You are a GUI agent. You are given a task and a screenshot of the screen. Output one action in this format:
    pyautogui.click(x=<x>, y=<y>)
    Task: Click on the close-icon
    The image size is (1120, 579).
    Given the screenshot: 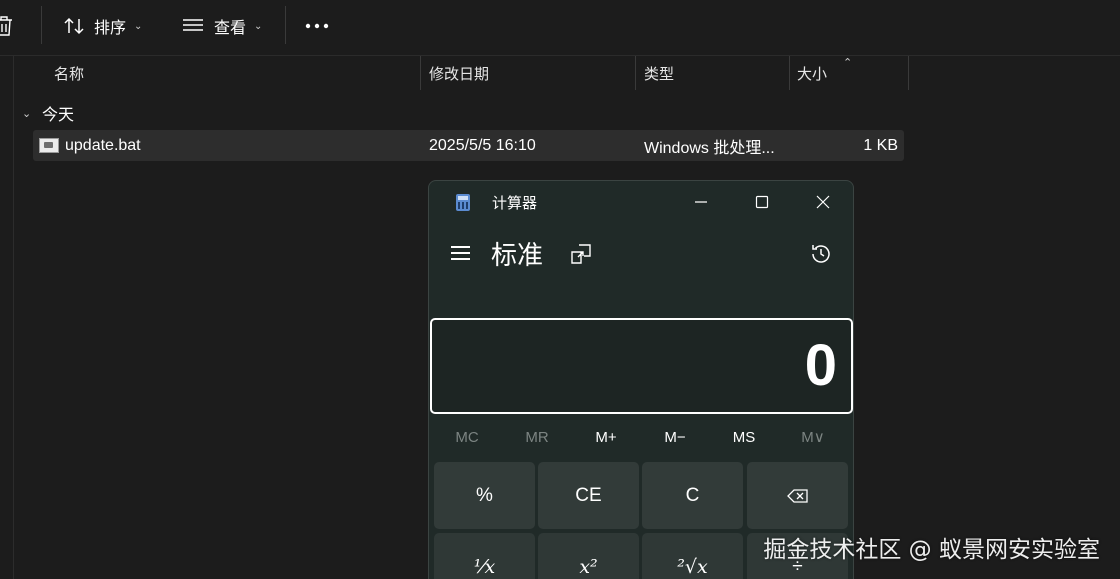 What is the action you would take?
    pyautogui.click(x=823, y=202)
    